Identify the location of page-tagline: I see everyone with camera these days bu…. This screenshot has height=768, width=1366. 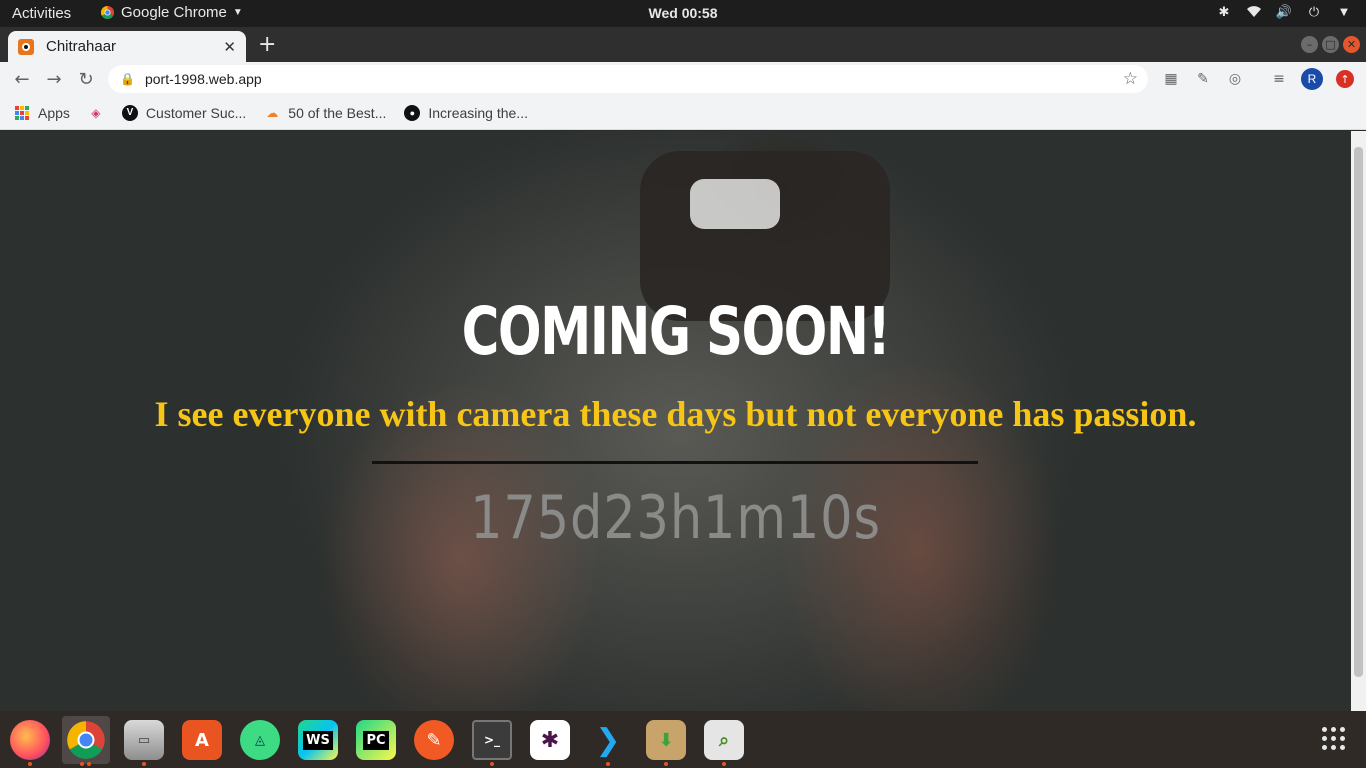
(675, 414).